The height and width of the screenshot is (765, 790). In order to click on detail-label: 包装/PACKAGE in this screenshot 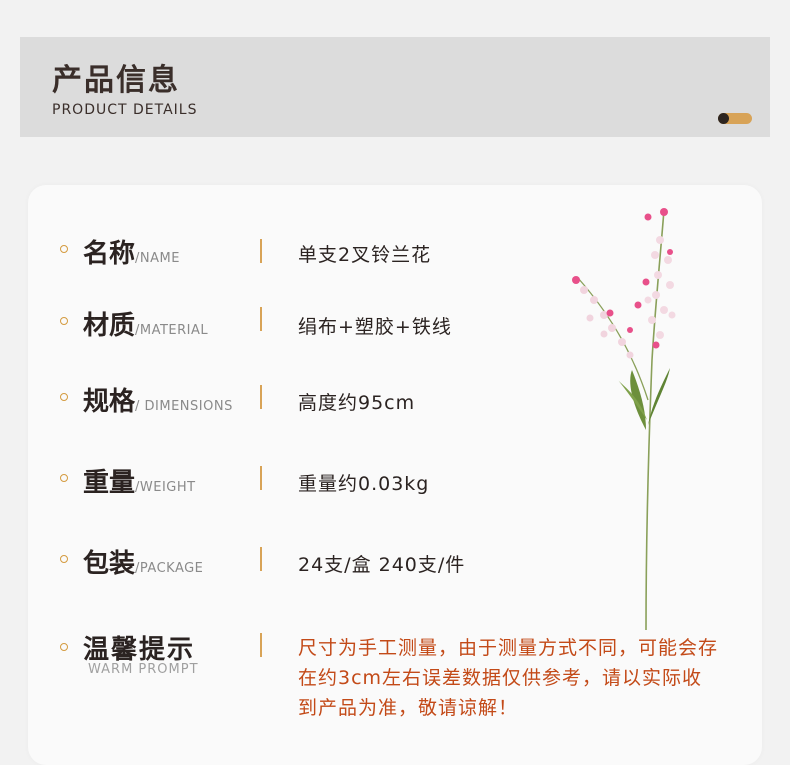, I will do `click(143, 564)`.